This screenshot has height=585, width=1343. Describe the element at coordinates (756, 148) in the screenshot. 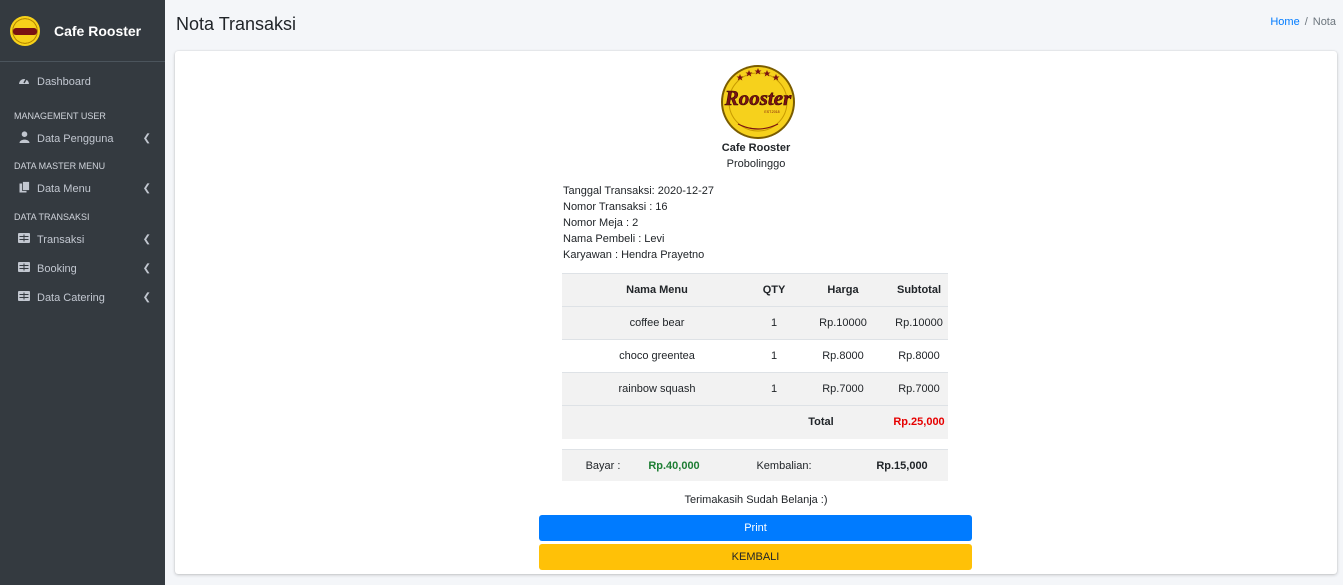

I see `store-name: Cafe Rooster` at that location.